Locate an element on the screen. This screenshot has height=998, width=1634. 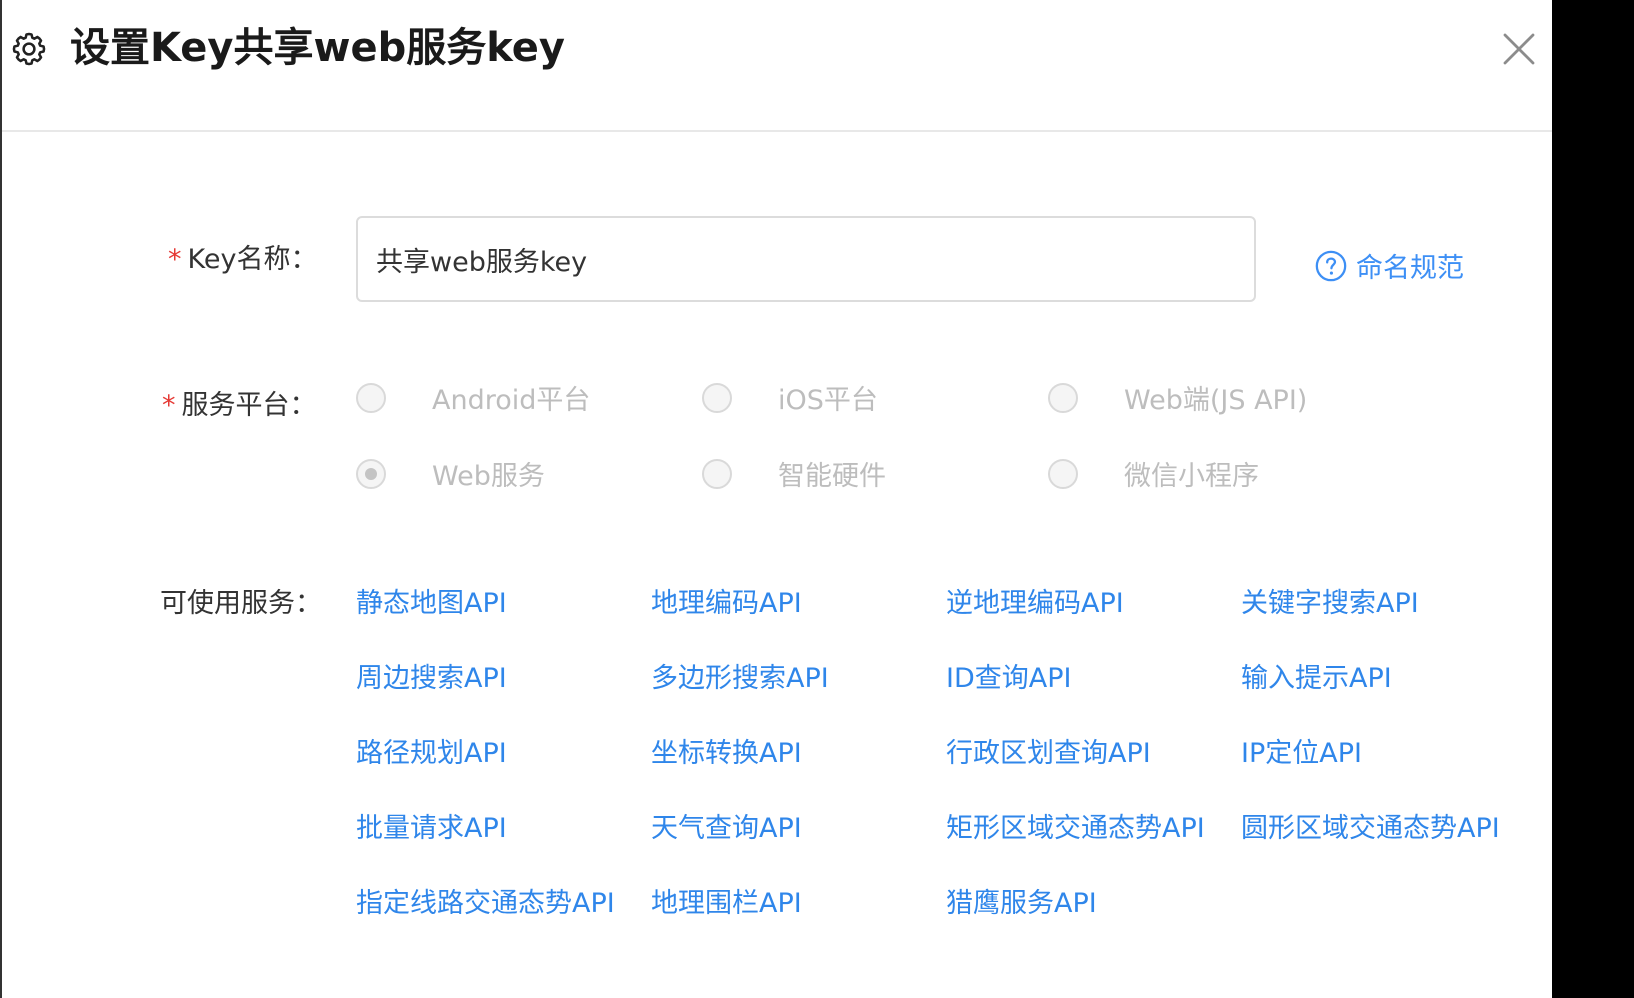
key-name-input is located at coordinates (806, 259).